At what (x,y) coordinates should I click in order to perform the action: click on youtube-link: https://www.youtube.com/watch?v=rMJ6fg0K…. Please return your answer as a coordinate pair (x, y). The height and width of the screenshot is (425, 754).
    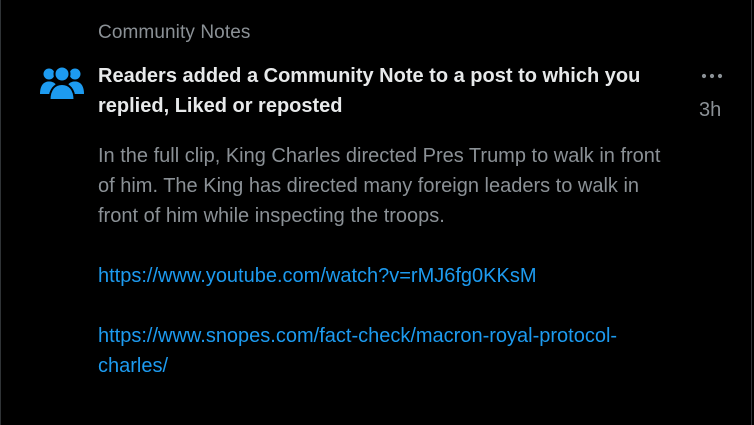
    Looking at the image, I should click on (388, 276).